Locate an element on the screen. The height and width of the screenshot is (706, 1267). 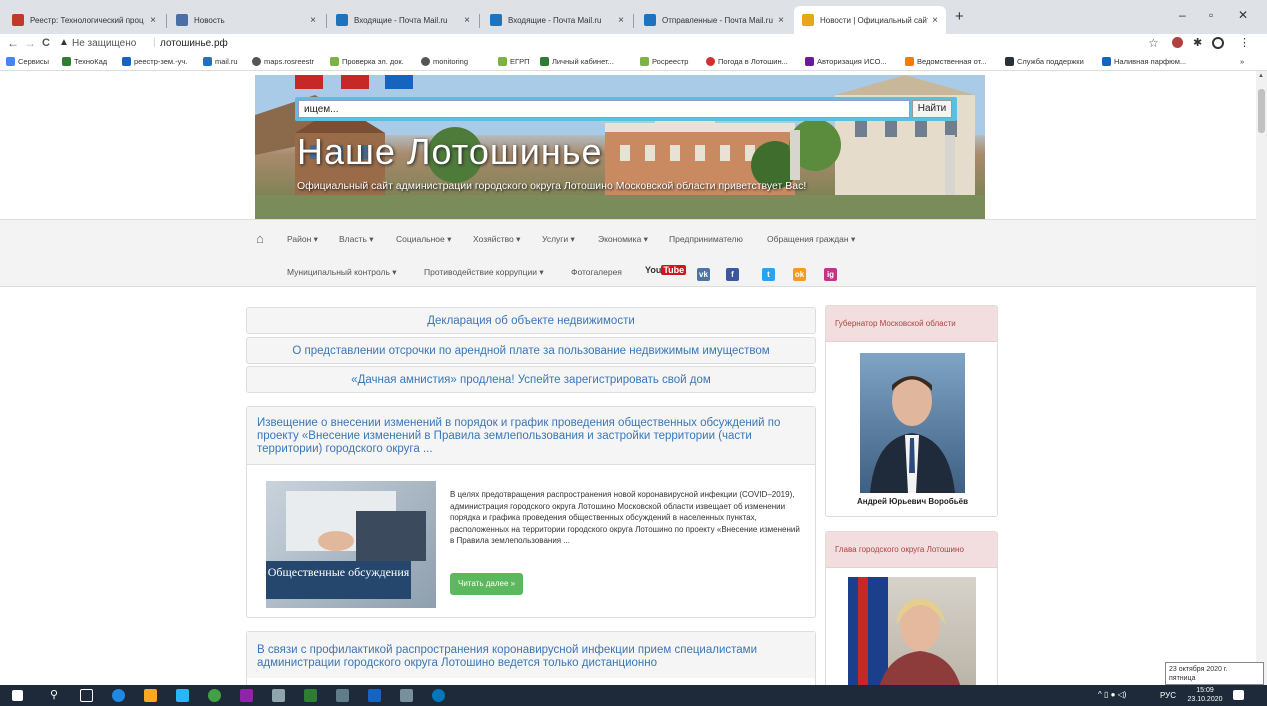
governor-name: Андрей Юрьевич Воробьёв is located at coordinates (912, 501).